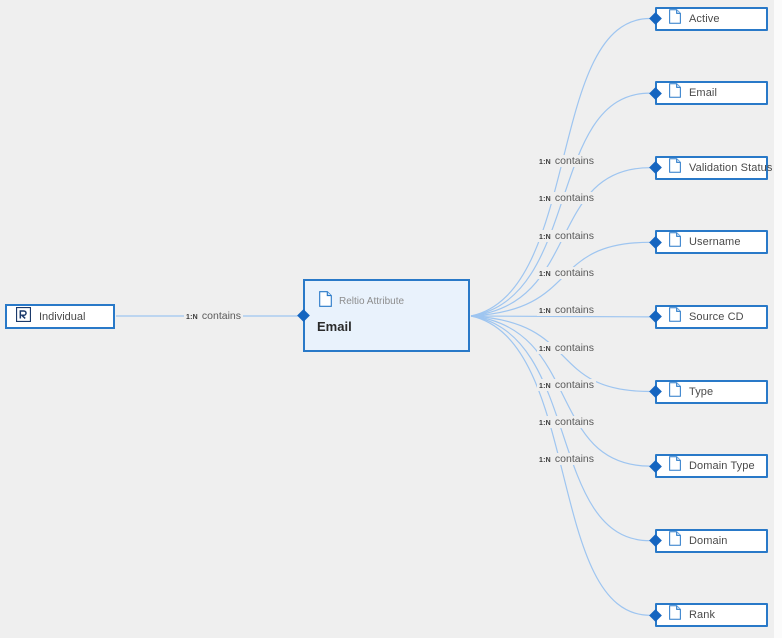 This screenshot has width=782, height=638. I want to click on node-attribute-type: Type, so click(711, 391).